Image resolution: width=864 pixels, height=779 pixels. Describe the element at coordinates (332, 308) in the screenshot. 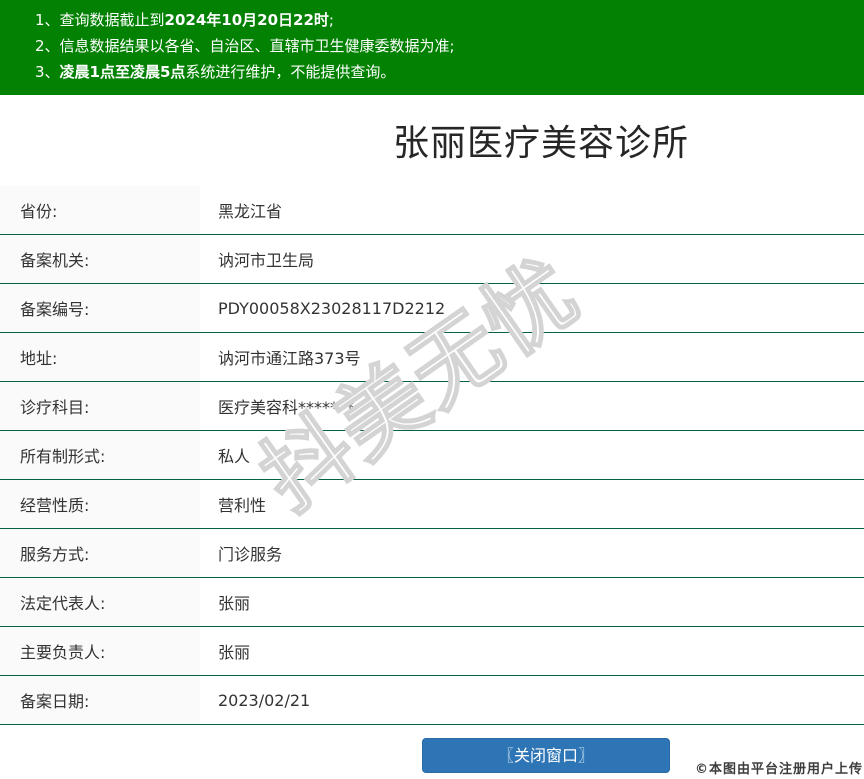

I see `row-value: PDY00058X23028117D2212` at that location.